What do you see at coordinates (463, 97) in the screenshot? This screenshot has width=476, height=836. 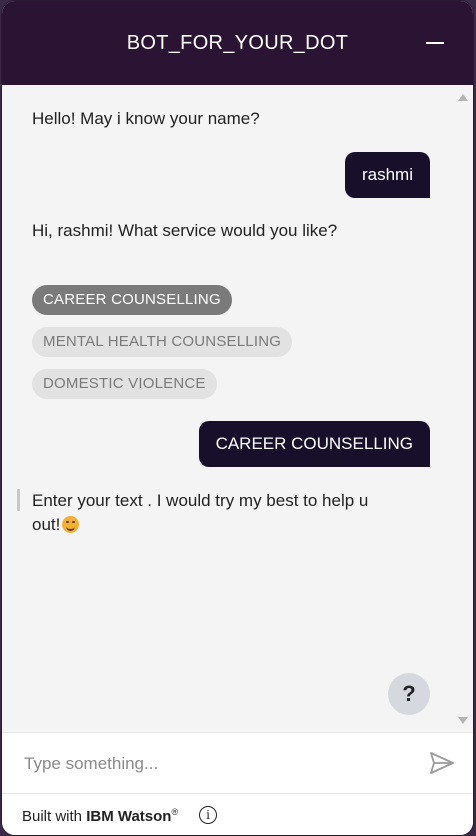 I see `scroll-up-arrow-icon` at bounding box center [463, 97].